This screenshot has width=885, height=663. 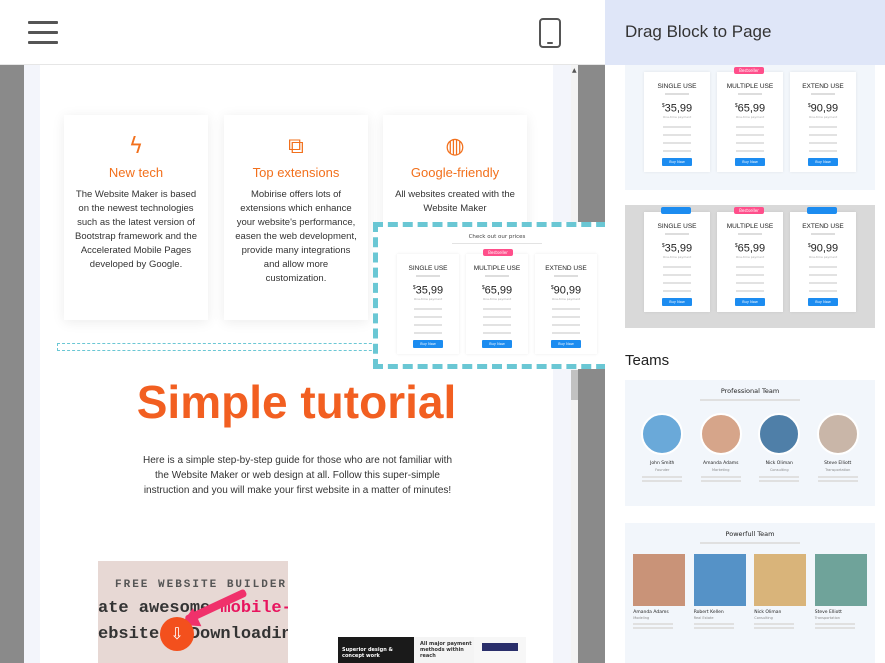 I want to click on team-member: Steve Elliott Transportation, so click(x=840, y=592).